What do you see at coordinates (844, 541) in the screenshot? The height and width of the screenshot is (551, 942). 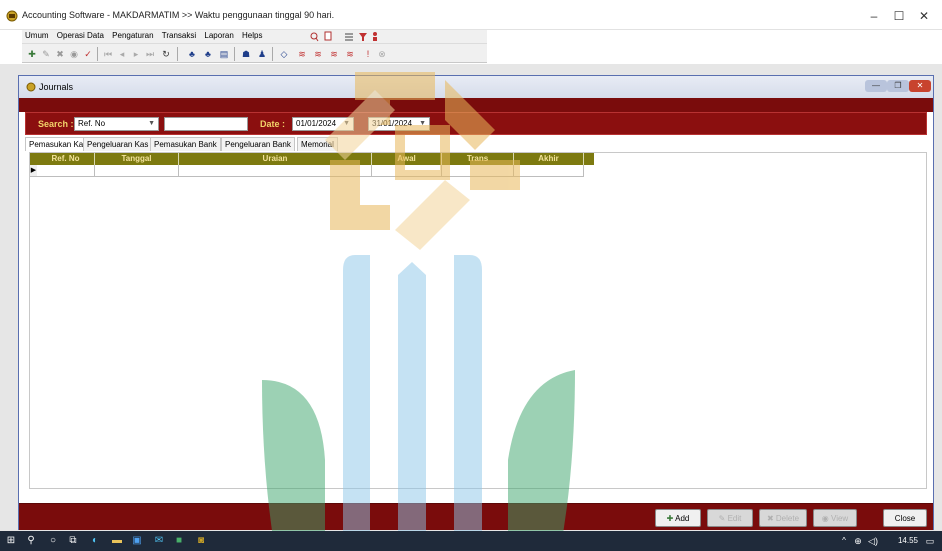 I see `tray-chevron-icon: ^` at bounding box center [844, 541].